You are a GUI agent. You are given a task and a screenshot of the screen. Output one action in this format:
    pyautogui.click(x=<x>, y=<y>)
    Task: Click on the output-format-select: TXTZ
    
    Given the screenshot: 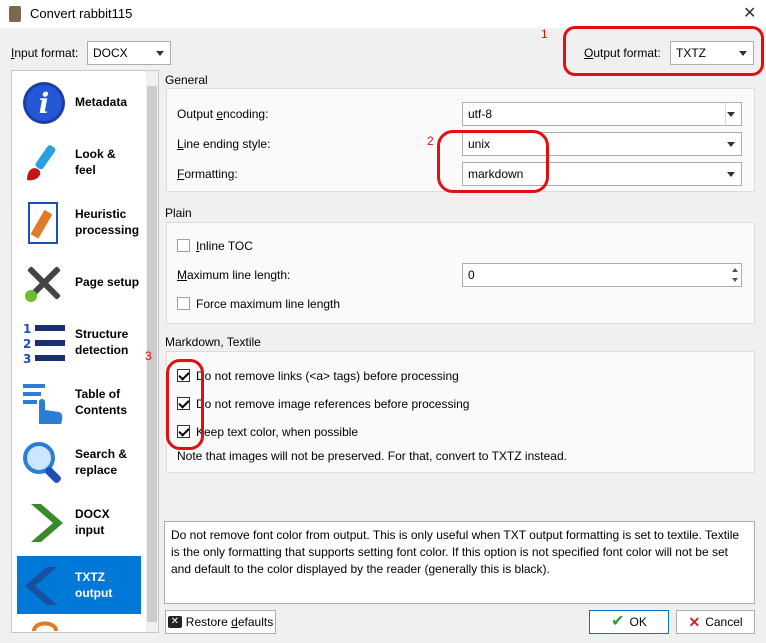 What is the action you would take?
    pyautogui.click(x=712, y=53)
    